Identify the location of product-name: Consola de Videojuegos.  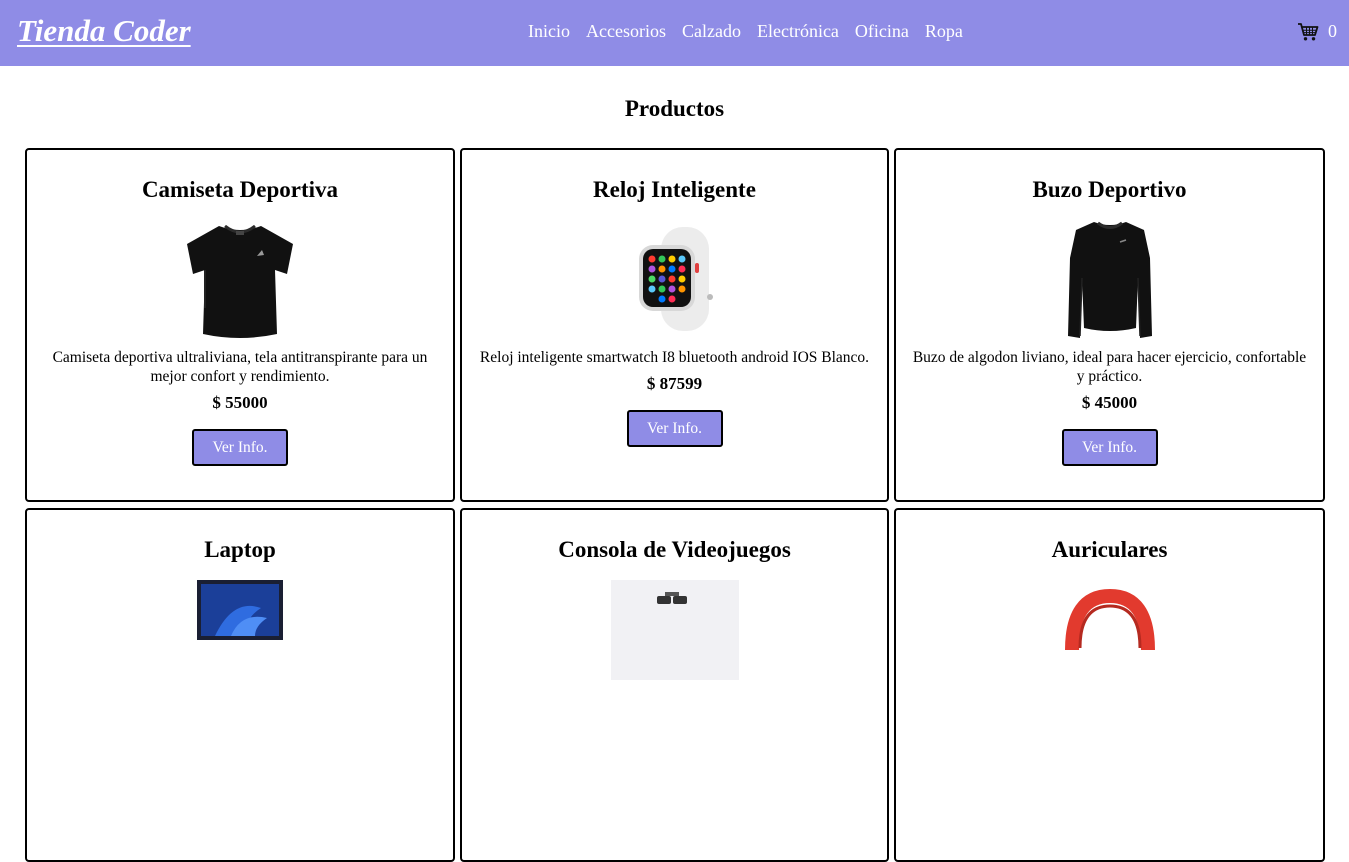
(674, 549).